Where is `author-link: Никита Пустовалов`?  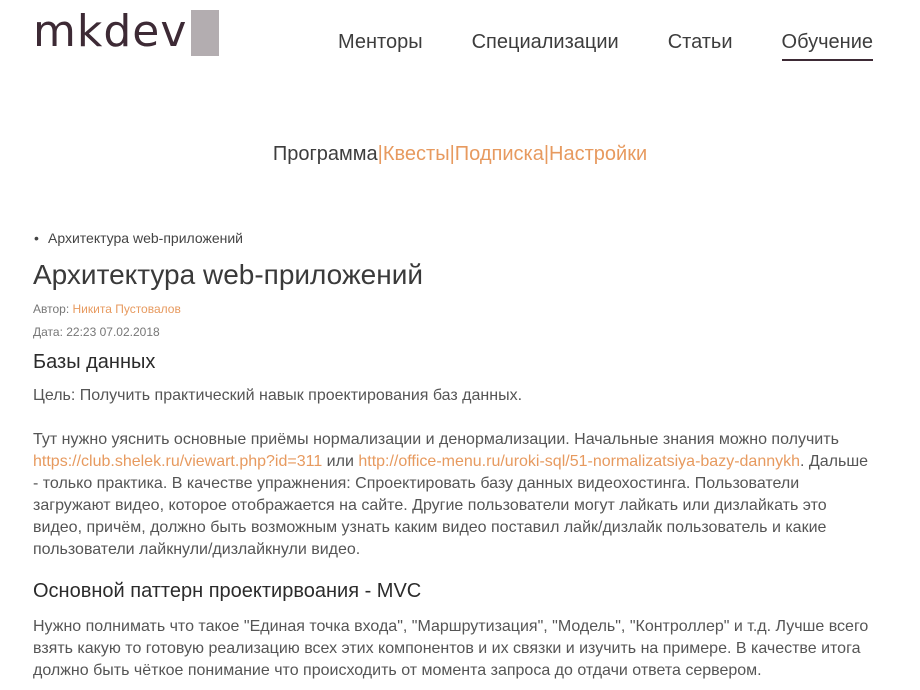 author-link: Никита Пустовалов is located at coordinates (127, 309).